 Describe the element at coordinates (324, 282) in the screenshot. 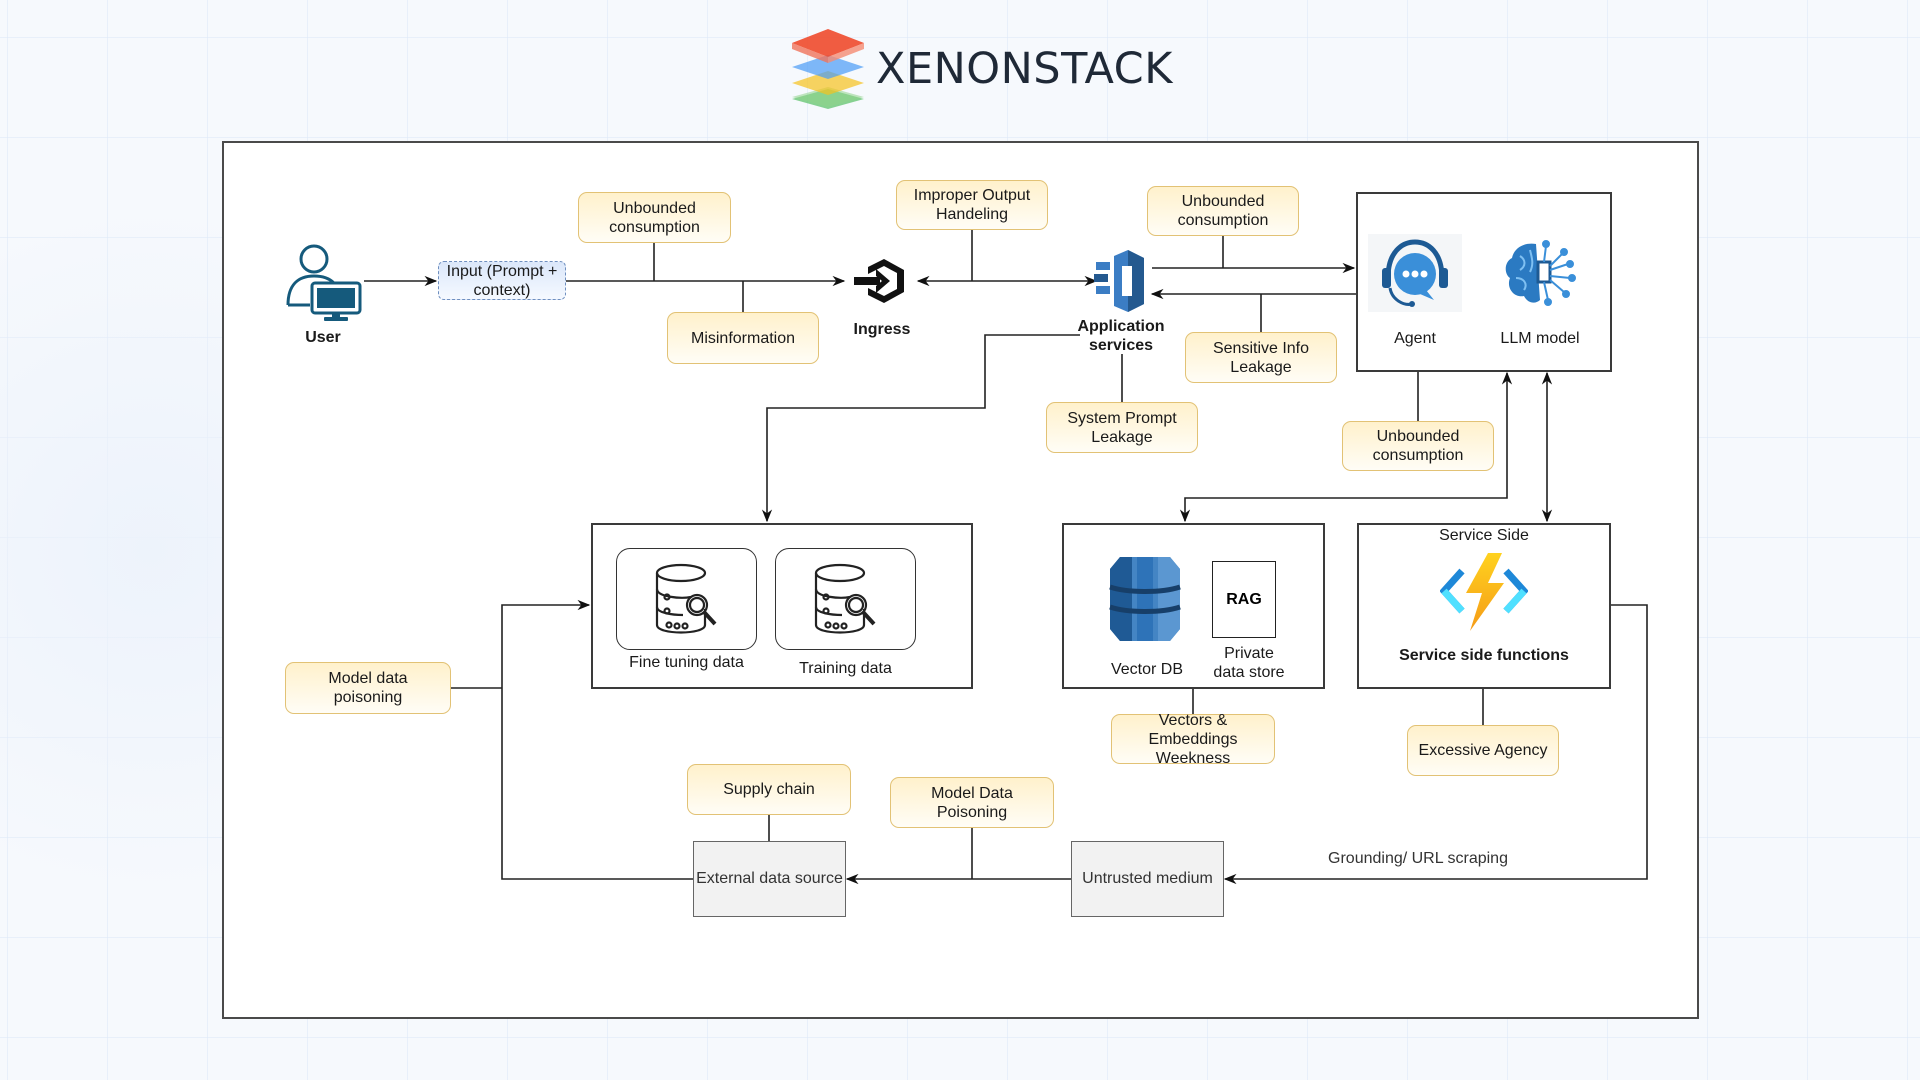

I see `user-computer-icon` at that location.